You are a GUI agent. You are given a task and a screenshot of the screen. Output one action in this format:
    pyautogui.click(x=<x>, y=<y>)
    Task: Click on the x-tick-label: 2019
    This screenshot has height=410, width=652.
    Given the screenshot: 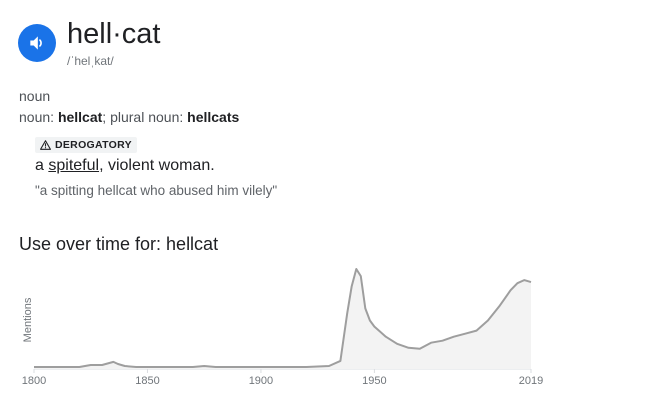 What is the action you would take?
    pyautogui.click(x=531, y=381)
    